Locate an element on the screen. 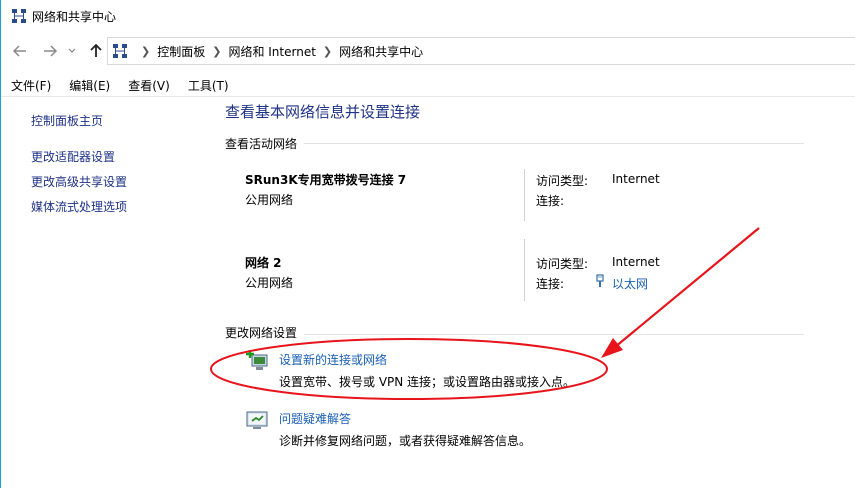  sidebar-item-media-streaming-options: 媒体流式处理选项 is located at coordinates (79, 206).